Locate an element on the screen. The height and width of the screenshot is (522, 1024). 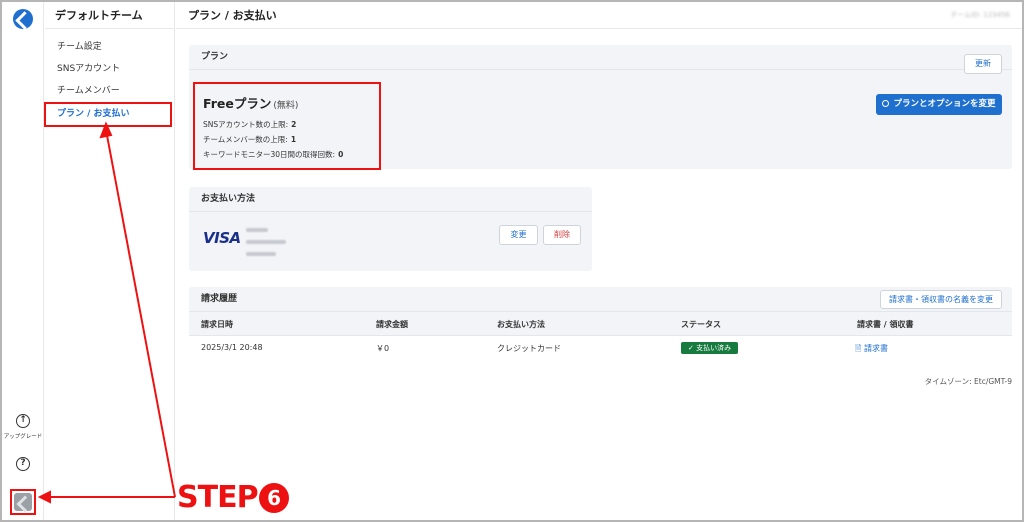
column-header-status: ステータス is located at coordinates (701, 324).